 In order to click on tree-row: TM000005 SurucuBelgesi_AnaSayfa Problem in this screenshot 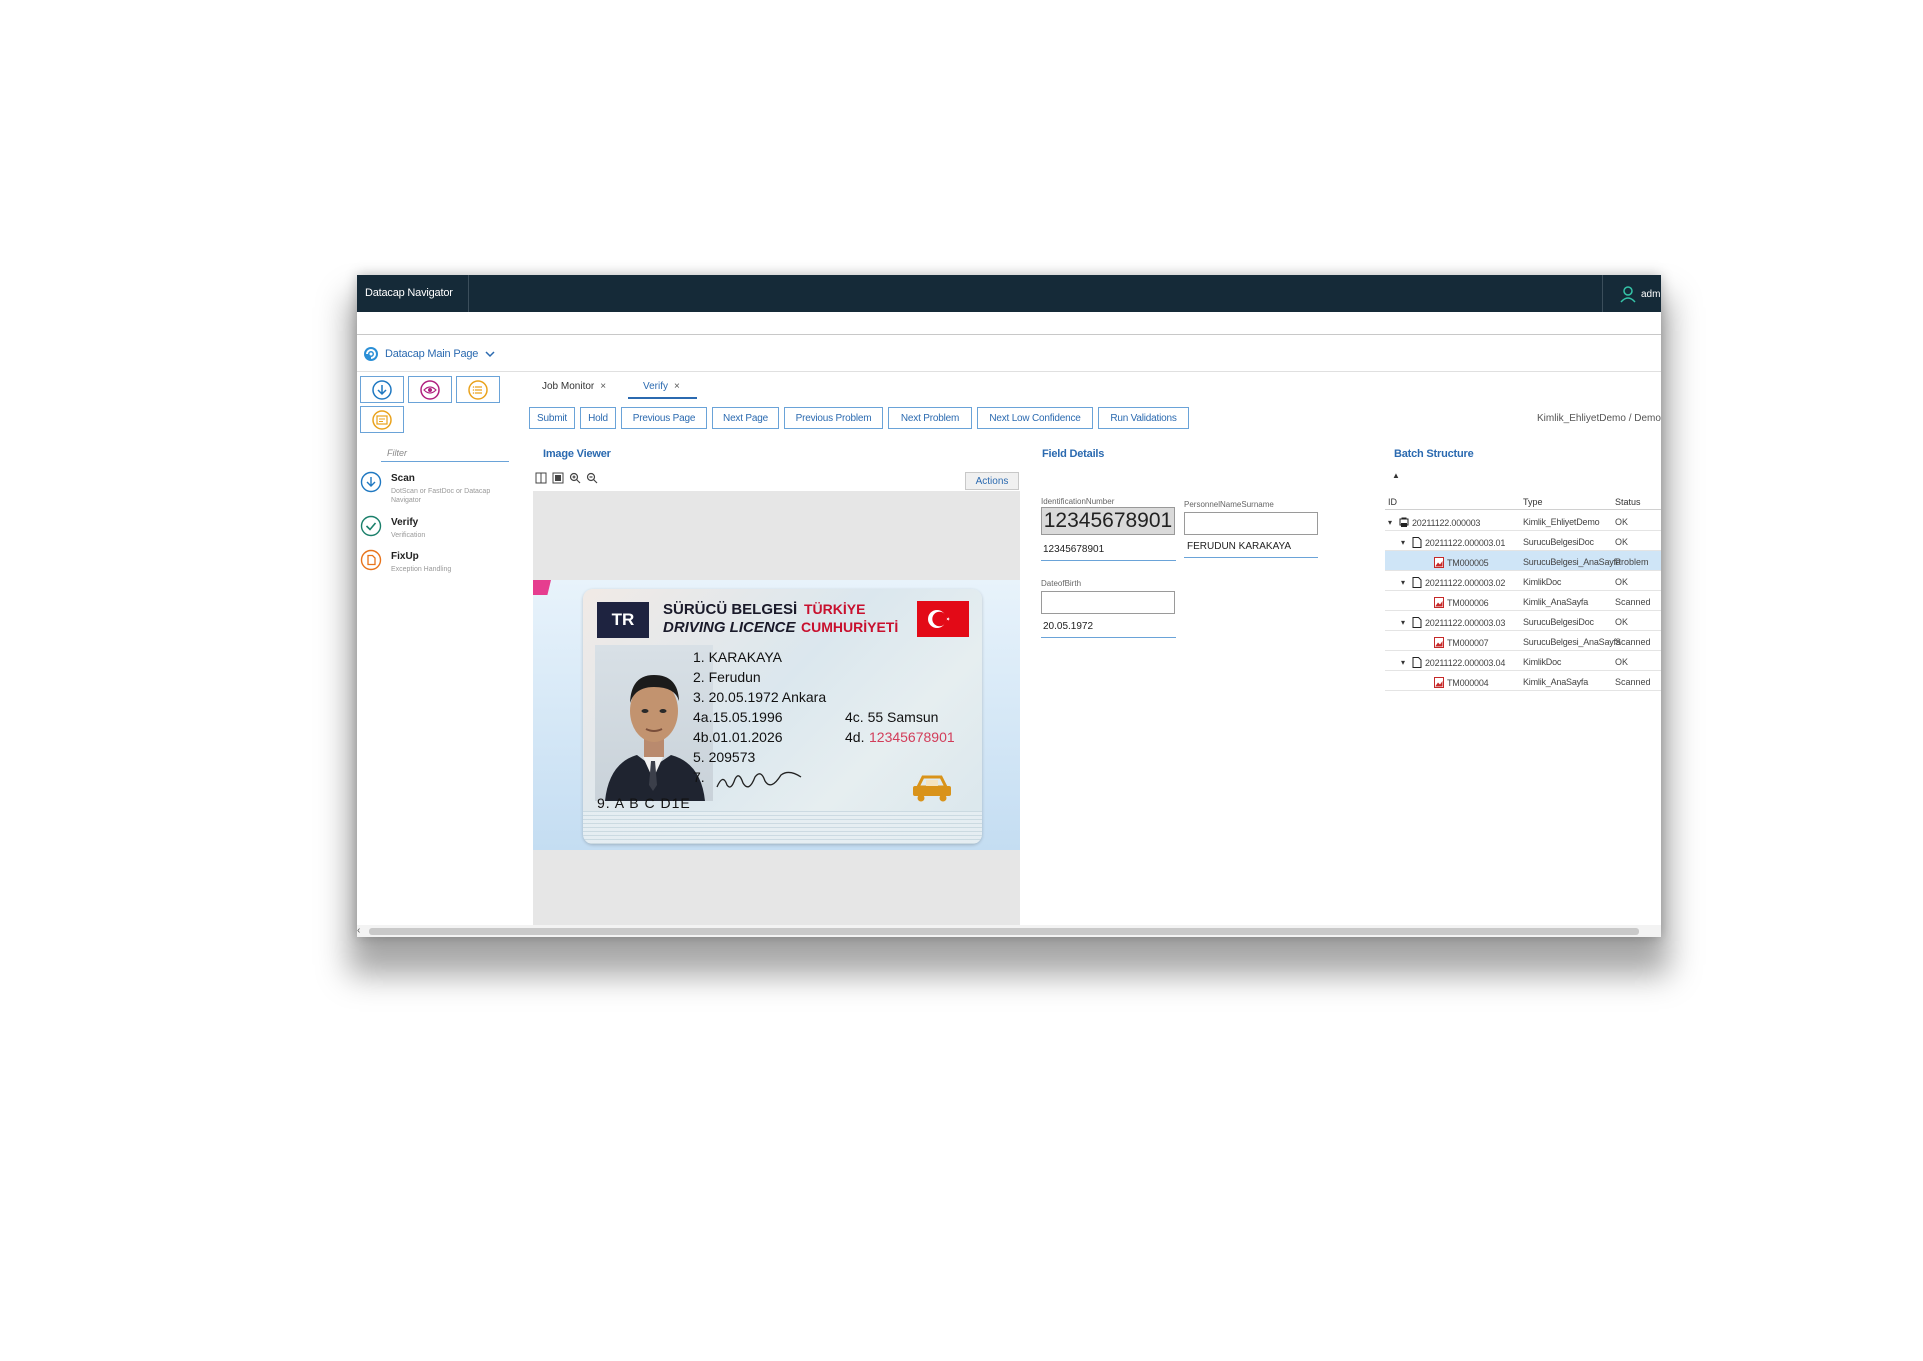, I will do `click(1523, 561)`.